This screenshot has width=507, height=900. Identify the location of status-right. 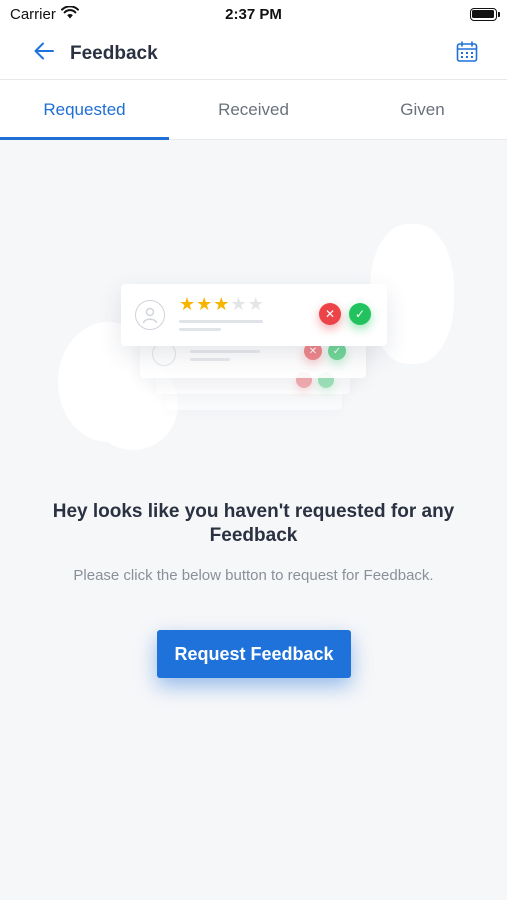
(428, 14).